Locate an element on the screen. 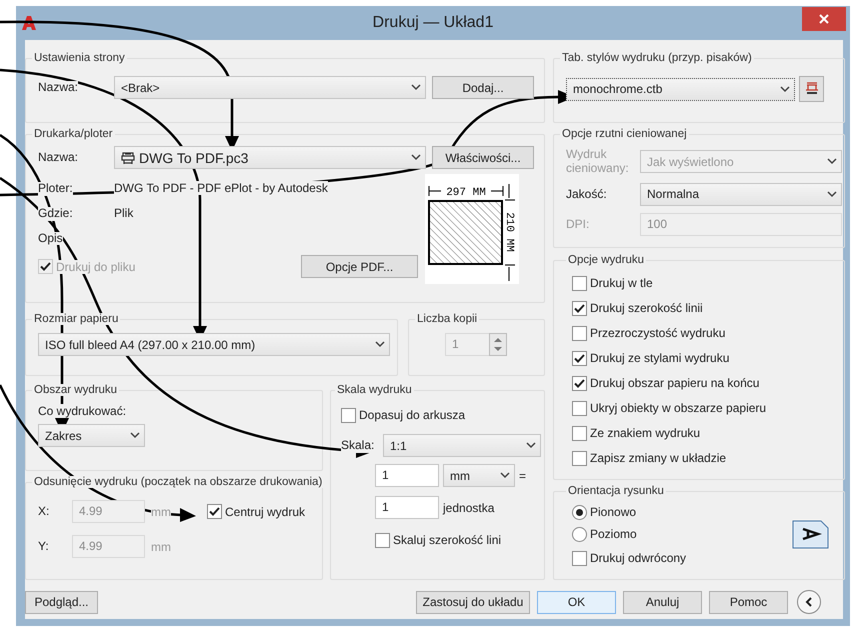  checkbox-label: Drukuj szerokość linii is located at coordinates (646, 308).